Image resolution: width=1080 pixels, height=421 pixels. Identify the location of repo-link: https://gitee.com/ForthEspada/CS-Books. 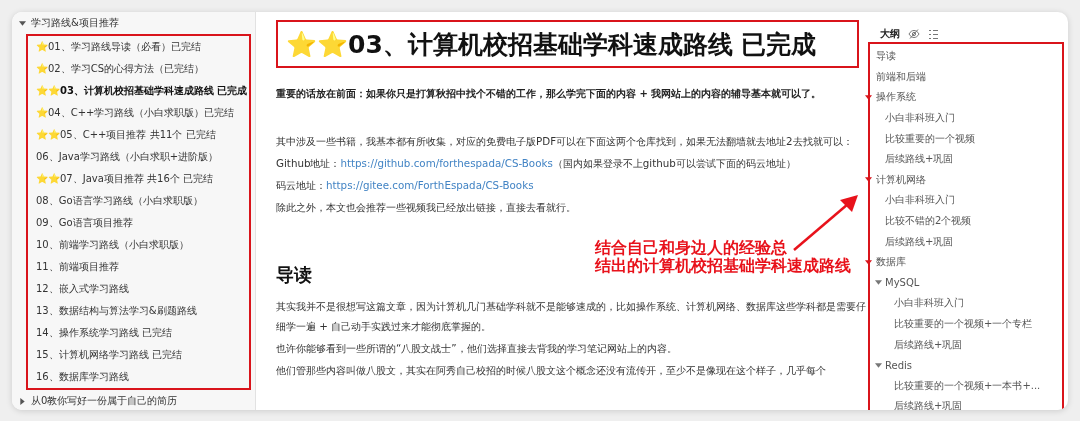
(430, 185).